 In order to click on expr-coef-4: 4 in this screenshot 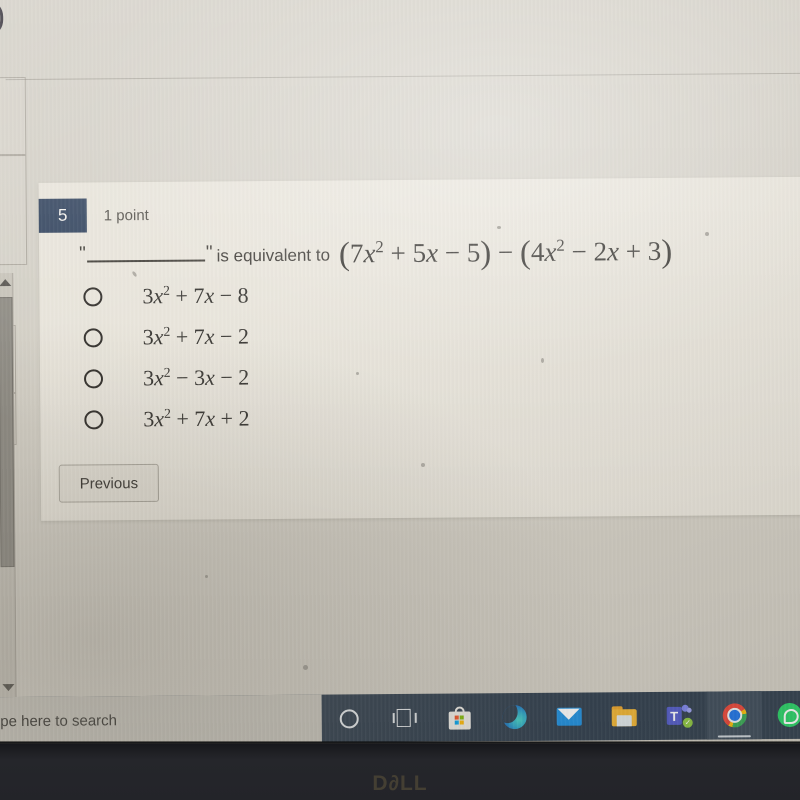, I will do `click(537, 251)`.